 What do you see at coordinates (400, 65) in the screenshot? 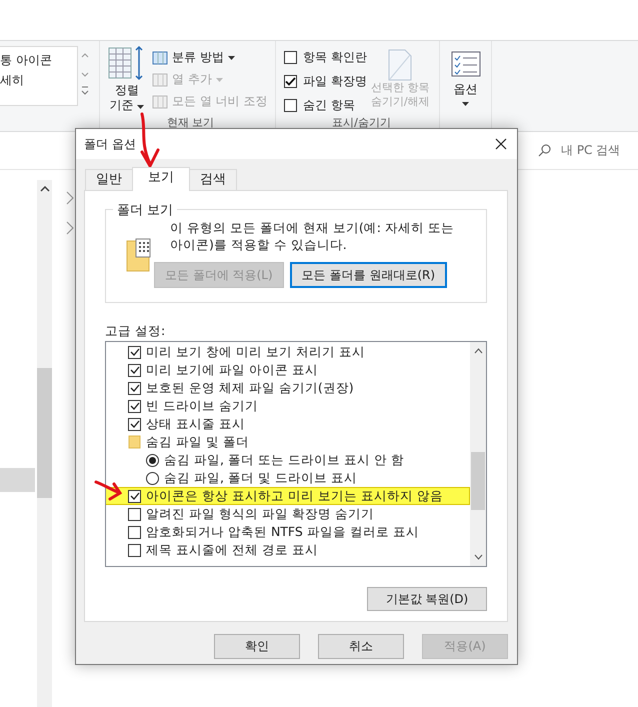
I see `document-icon` at bounding box center [400, 65].